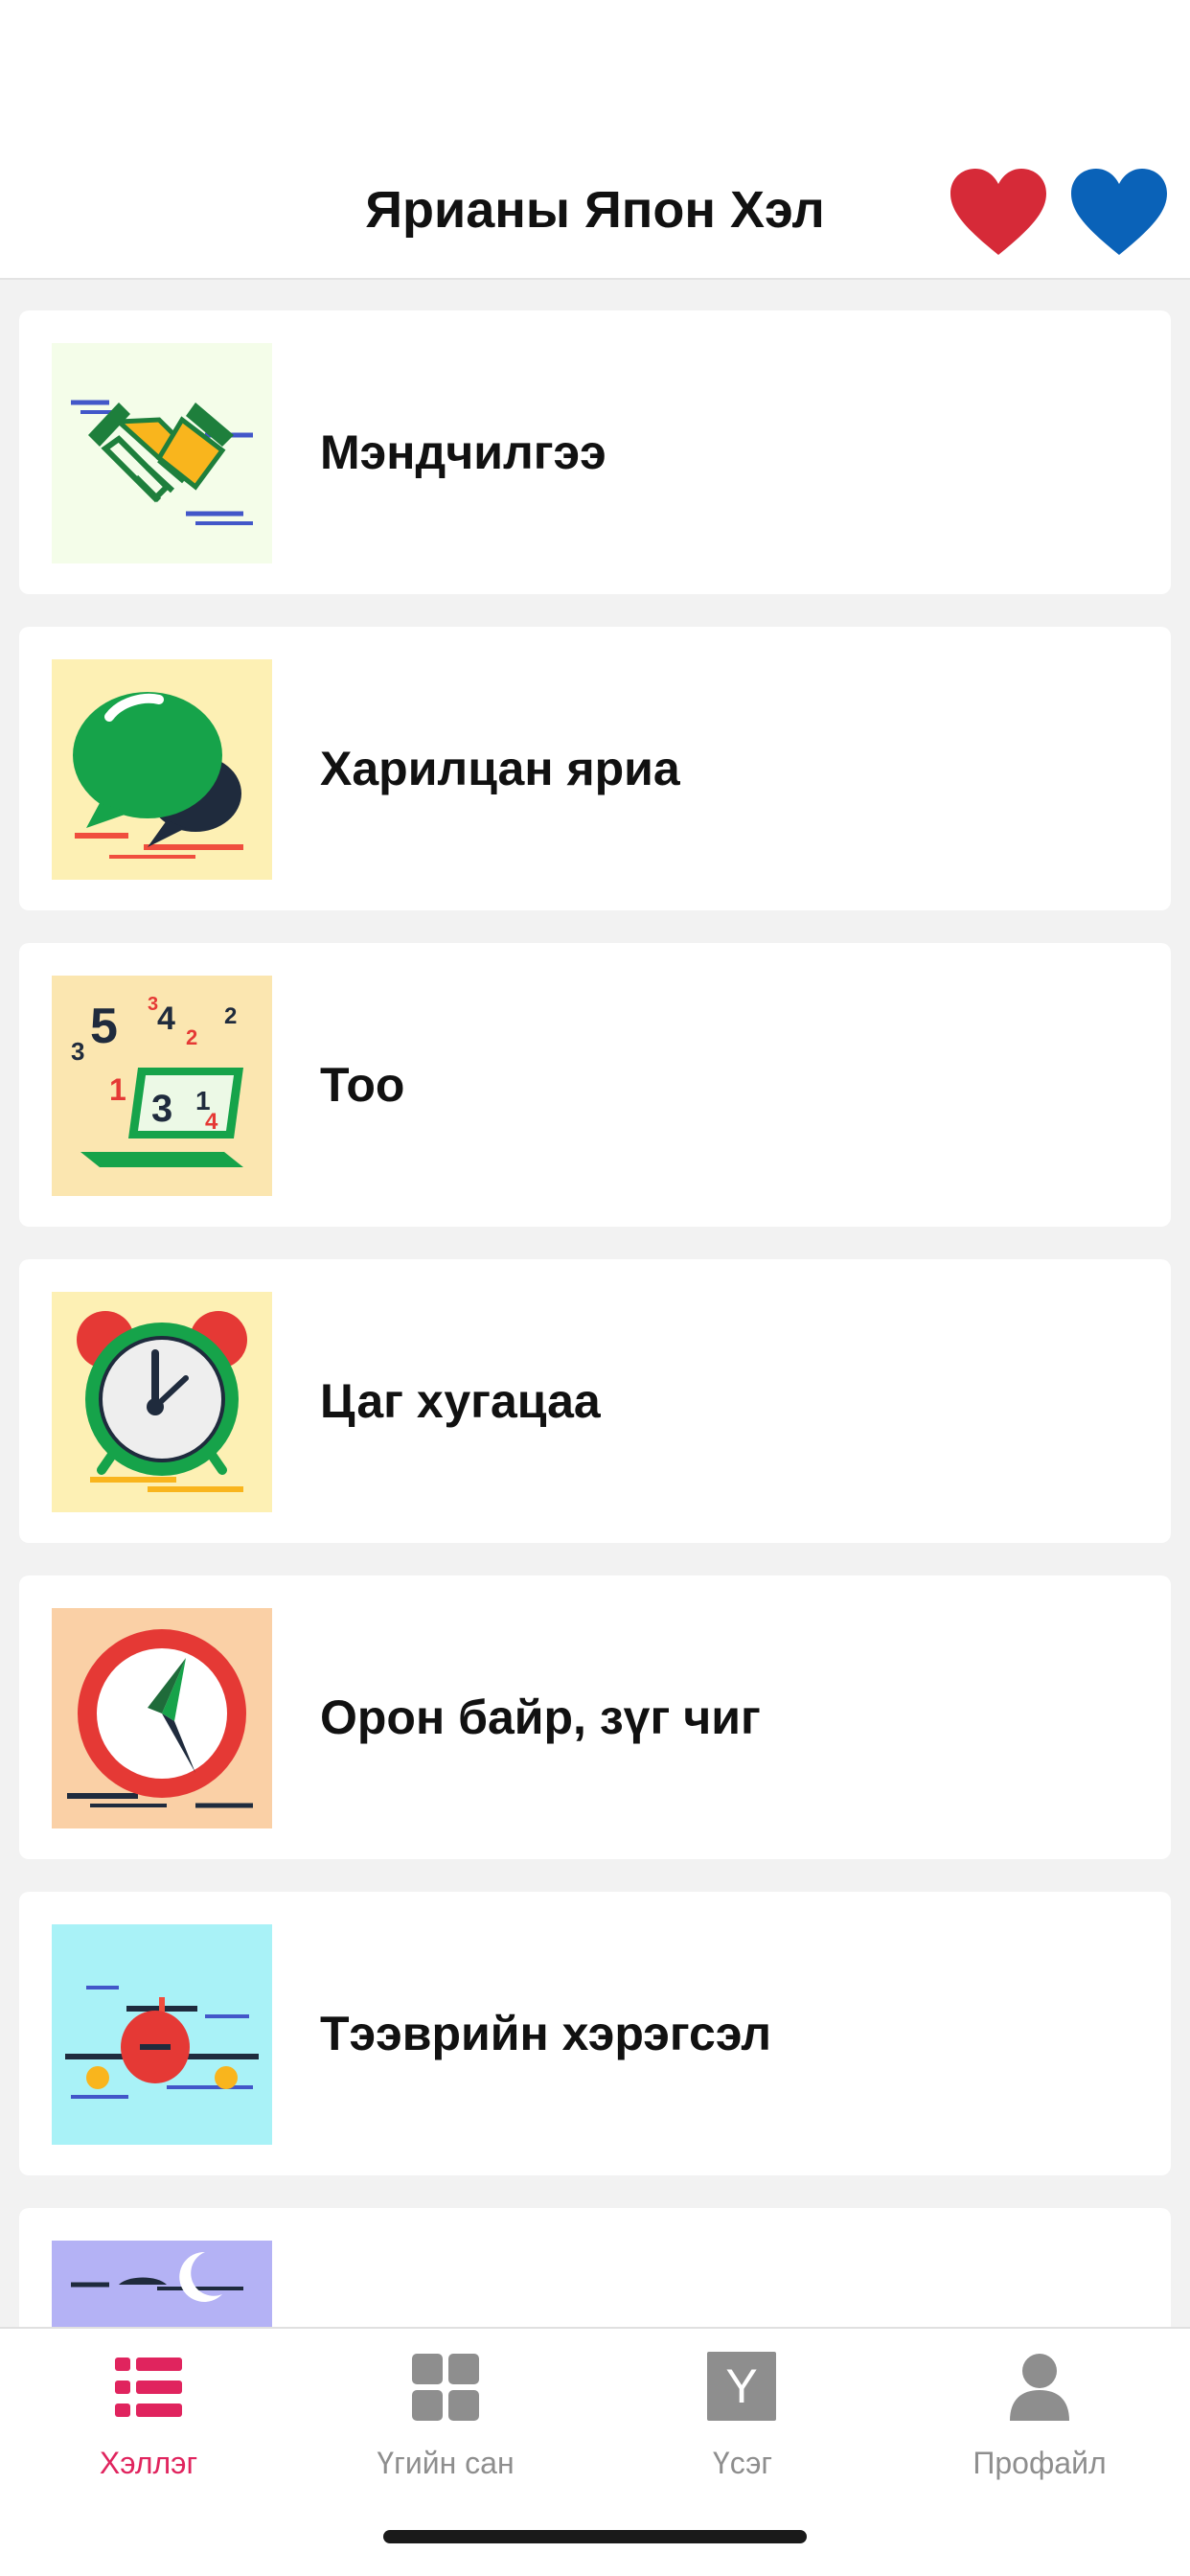  I want to click on profile-icon, so click(1039, 2387).